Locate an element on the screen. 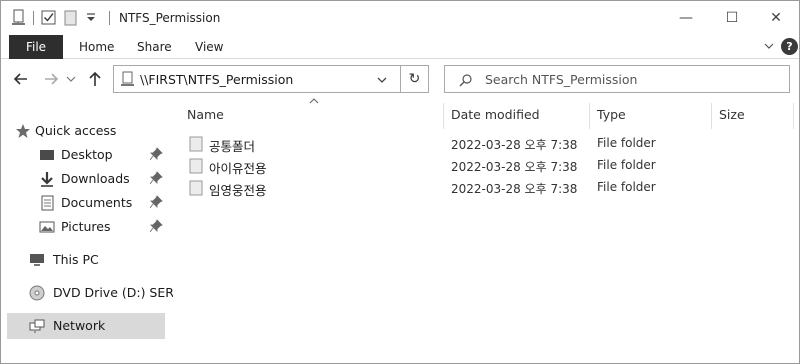  file-name: 임영웅전용 is located at coordinates (238, 190).